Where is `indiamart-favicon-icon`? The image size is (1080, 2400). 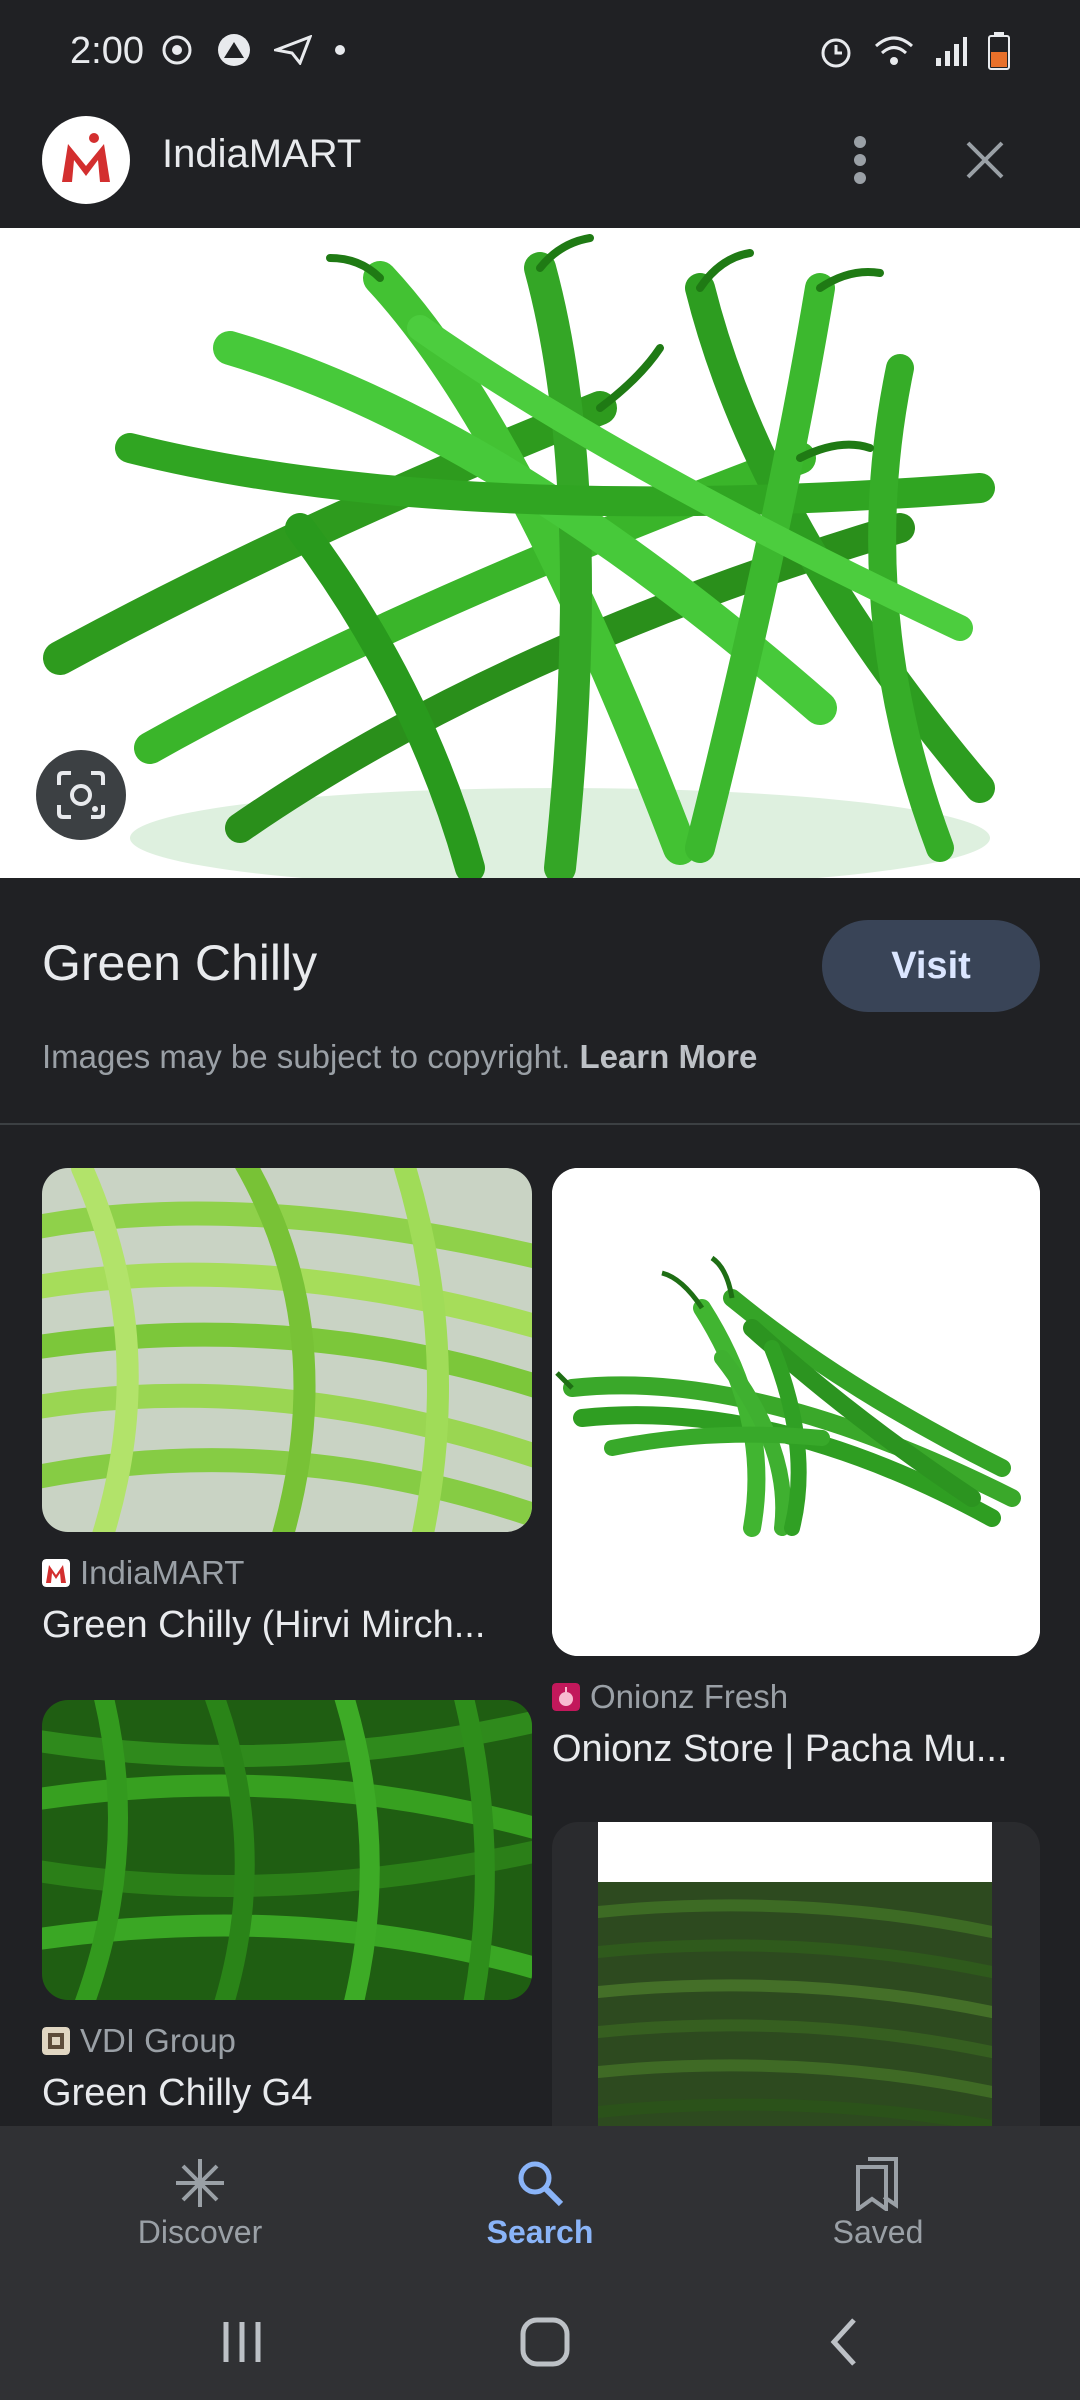
indiamart-favicon-icon is located at coordinates (56, 1573).